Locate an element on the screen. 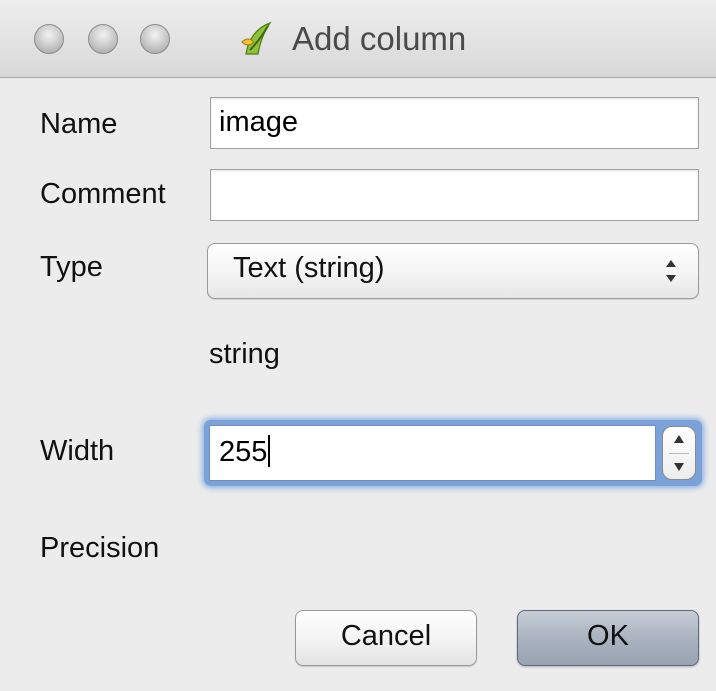 The height and width of the screenshot is (691, 716). type-select: Text (string) is located at coordinates (453, 271).